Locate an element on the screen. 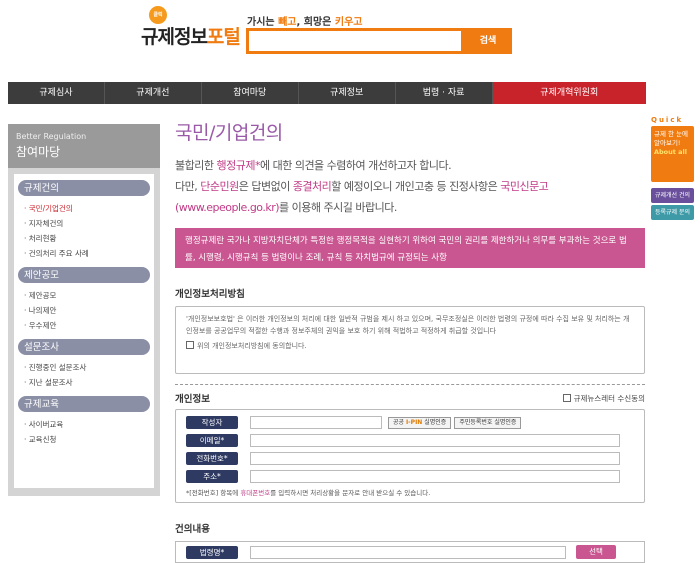 The width and height of the screenshot is (700, 563). address-field is located at coordinates (435, 476).